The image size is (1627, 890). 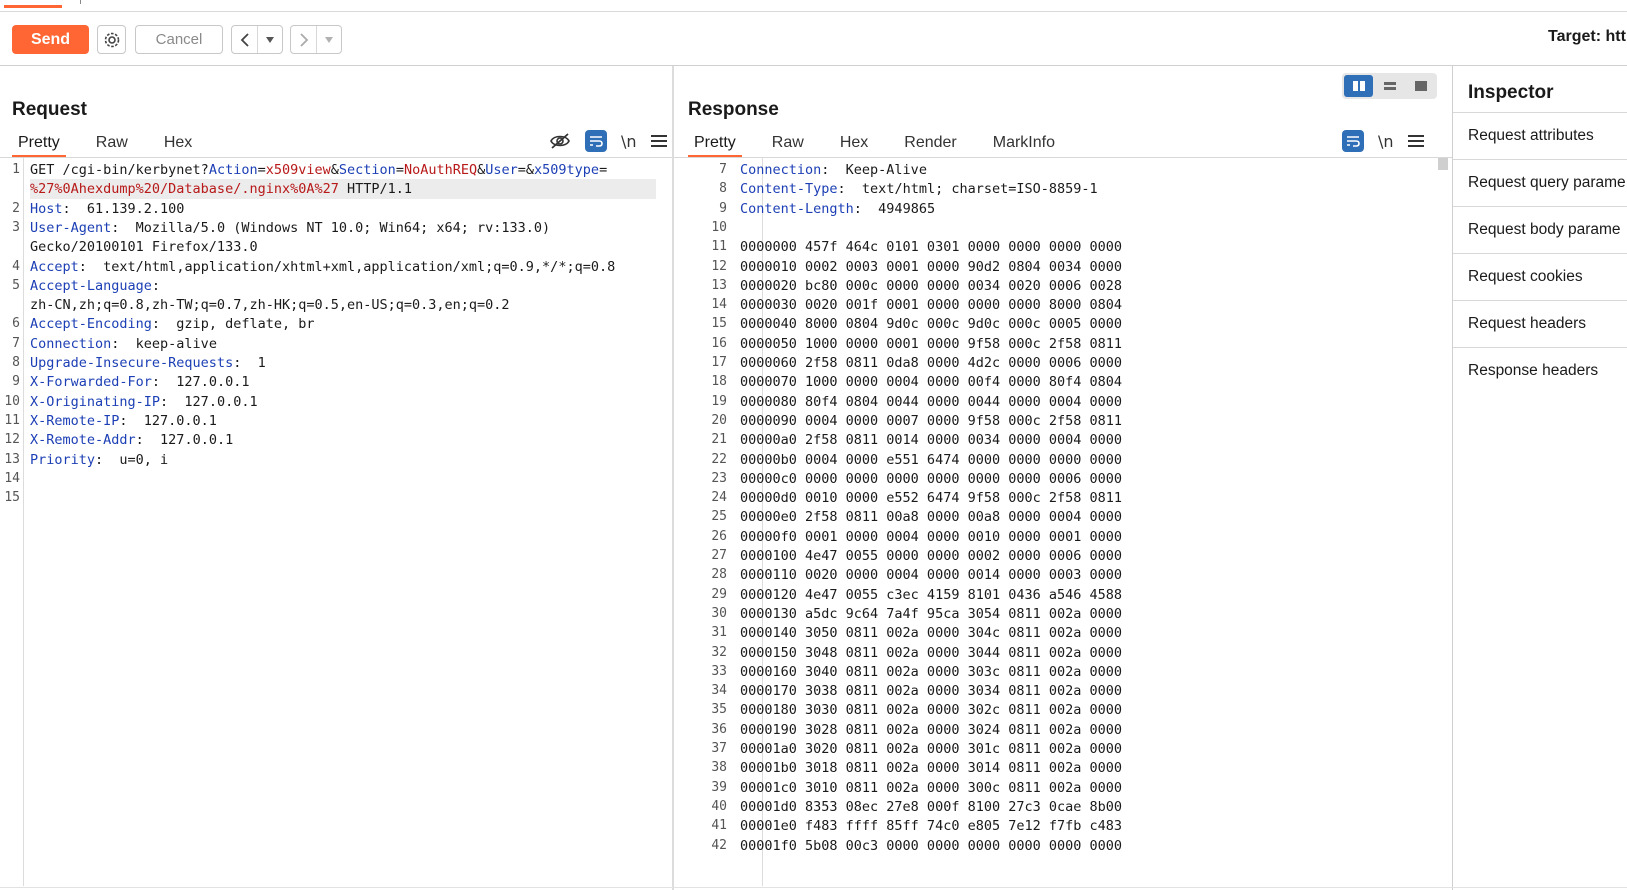 What do you see at coordinates (329, 39) in the screenshot?
I see `forward-history-dropdown` at bounding box center [329, 39].